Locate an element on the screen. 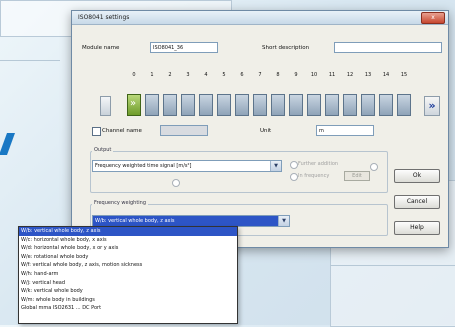 This screenshot has width=455, height=327. short-description-input is located at coordinates (388, 47).